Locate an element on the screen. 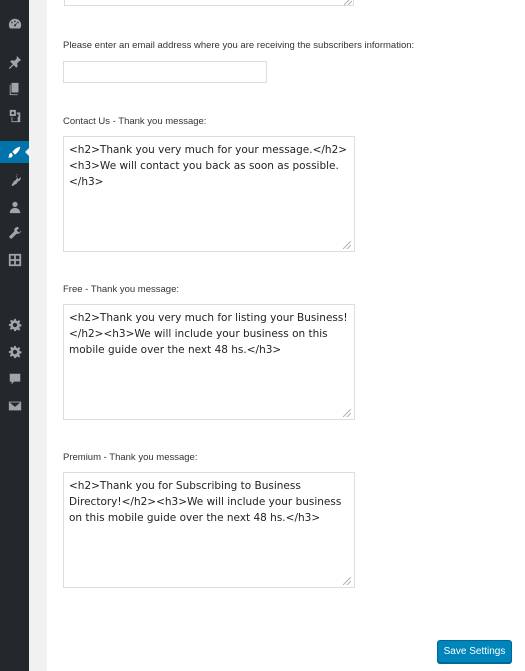 Image resolution: width=525 pixels, height=671 pixels. previous-textarea-bottom is located at coordinates (209, 3).